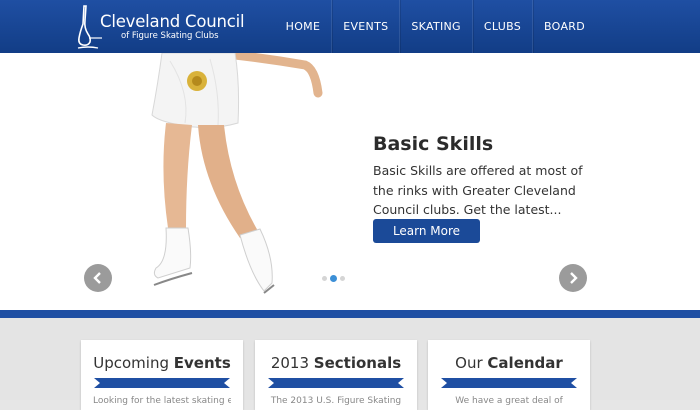  I want to click on slide-dot-active, so click(333, 278).